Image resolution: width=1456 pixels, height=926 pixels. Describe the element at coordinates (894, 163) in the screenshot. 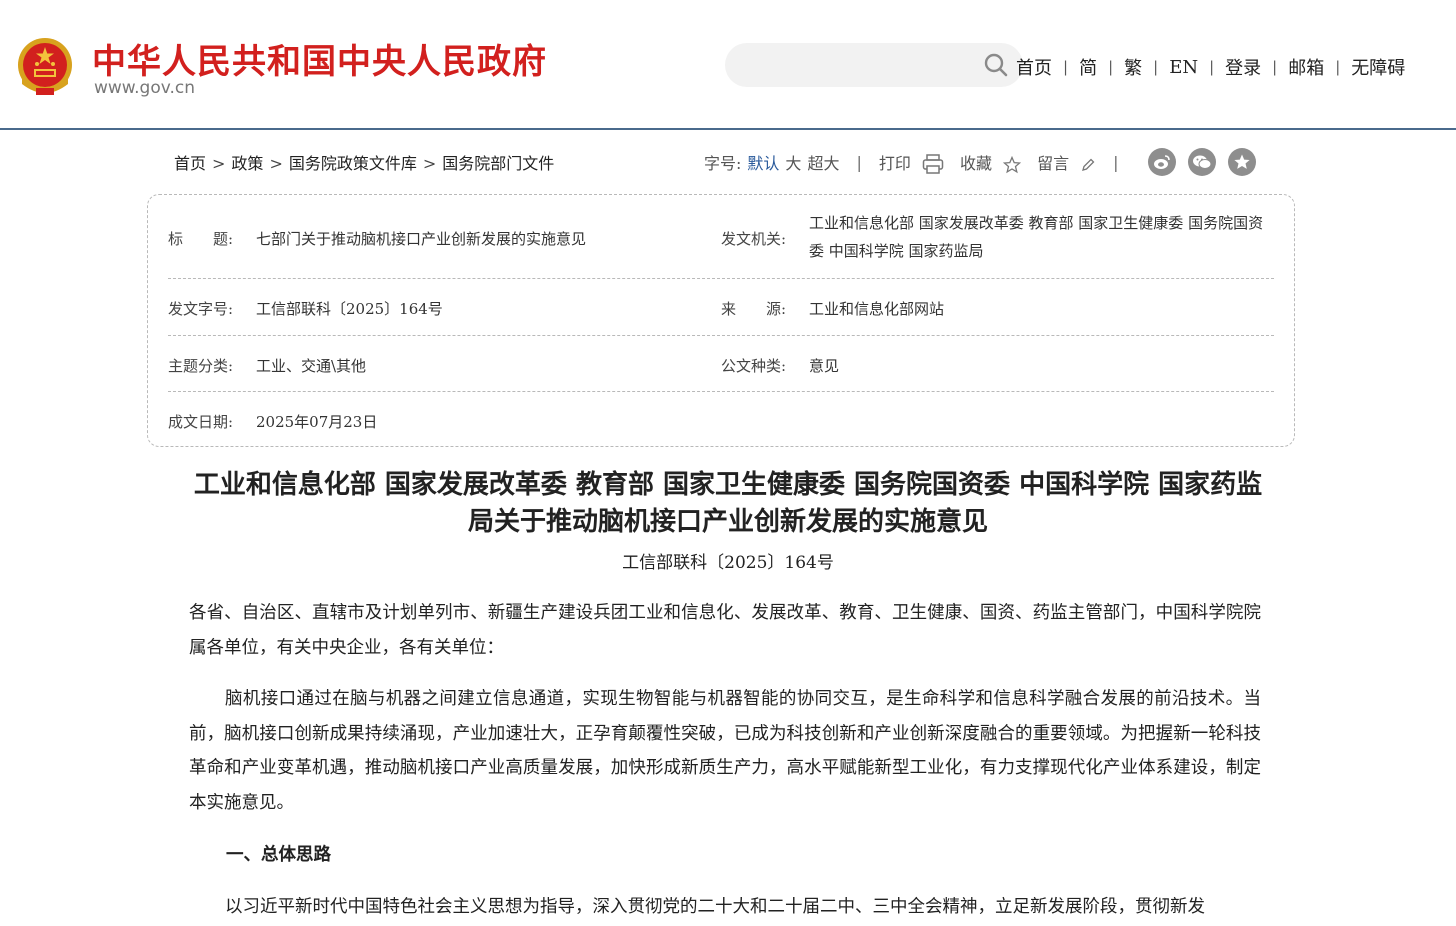

I see `print-label: 打印` at that location.